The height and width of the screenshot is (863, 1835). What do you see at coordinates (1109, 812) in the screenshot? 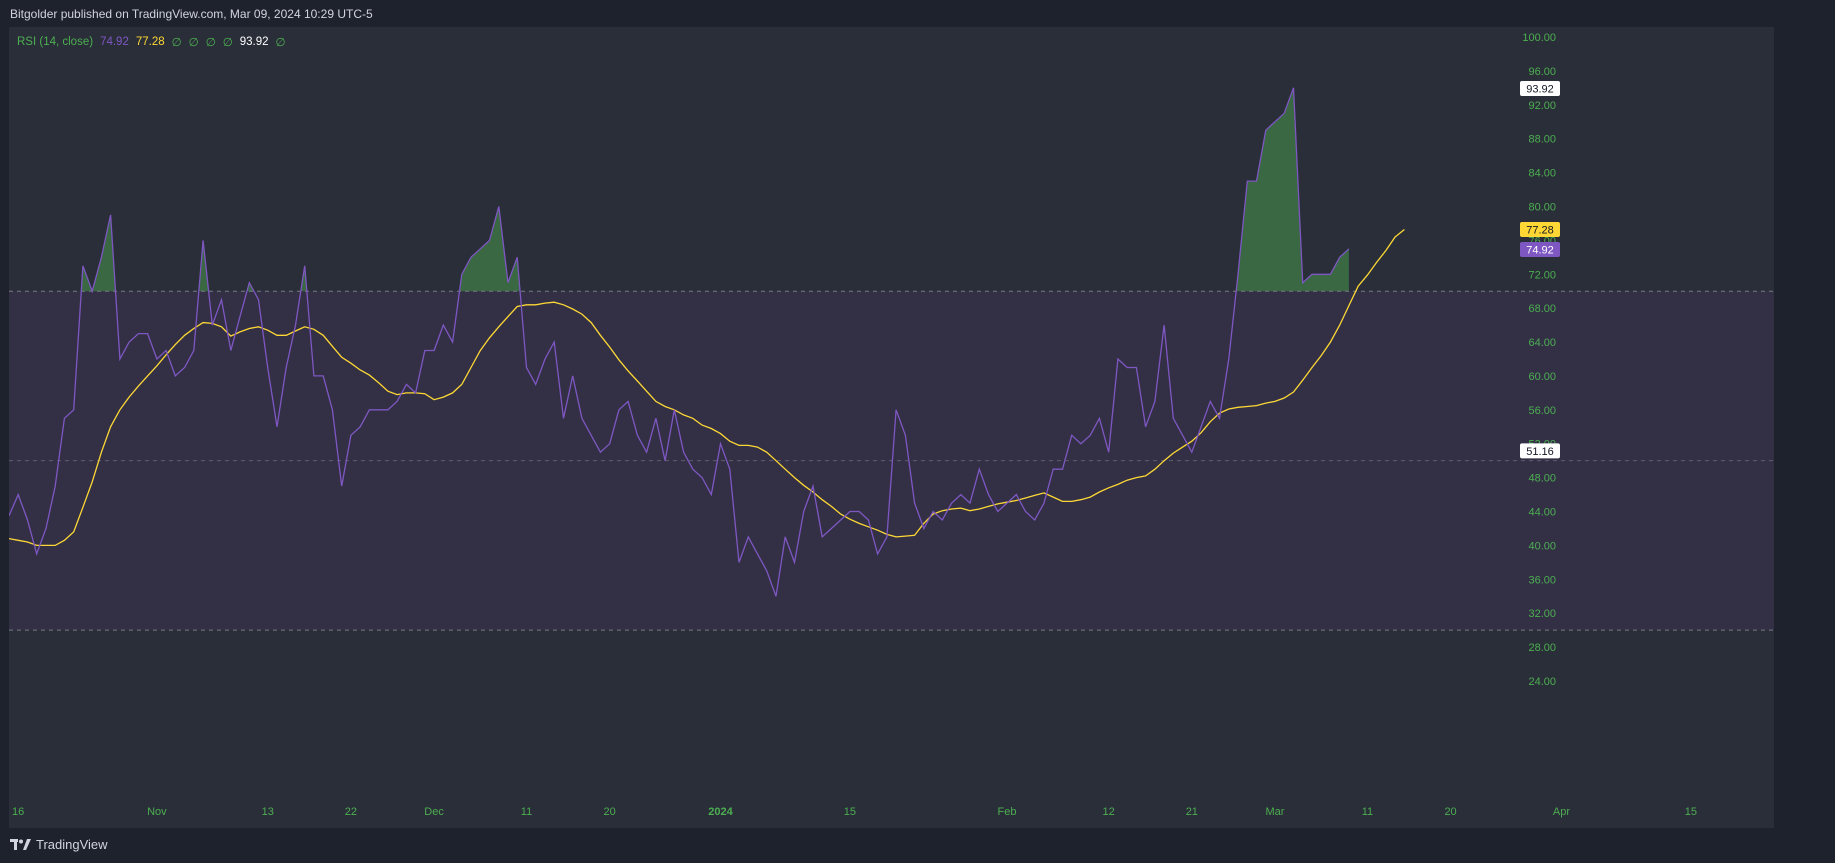
I see `x-tick-label: 12` at bounding box center [1109, 812].